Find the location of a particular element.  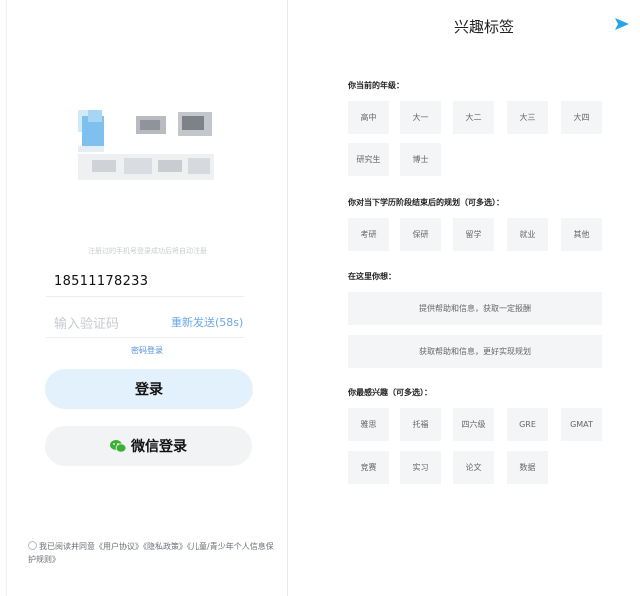

wechat-icon is located at coordinates (118, 446).